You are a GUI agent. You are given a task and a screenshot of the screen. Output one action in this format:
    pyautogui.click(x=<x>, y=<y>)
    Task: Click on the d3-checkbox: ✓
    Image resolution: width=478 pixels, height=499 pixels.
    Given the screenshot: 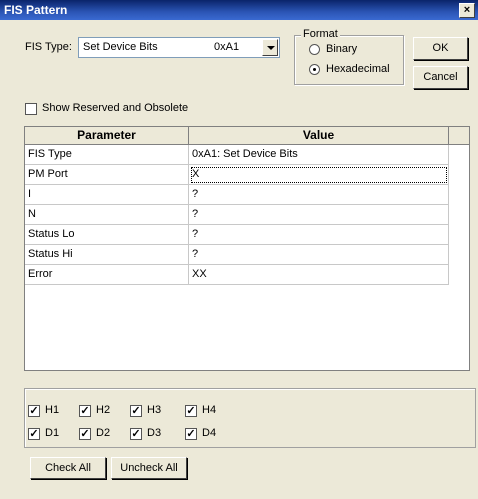 What is the action you would take?
    pyautogui.click(x=136, y=434)
    